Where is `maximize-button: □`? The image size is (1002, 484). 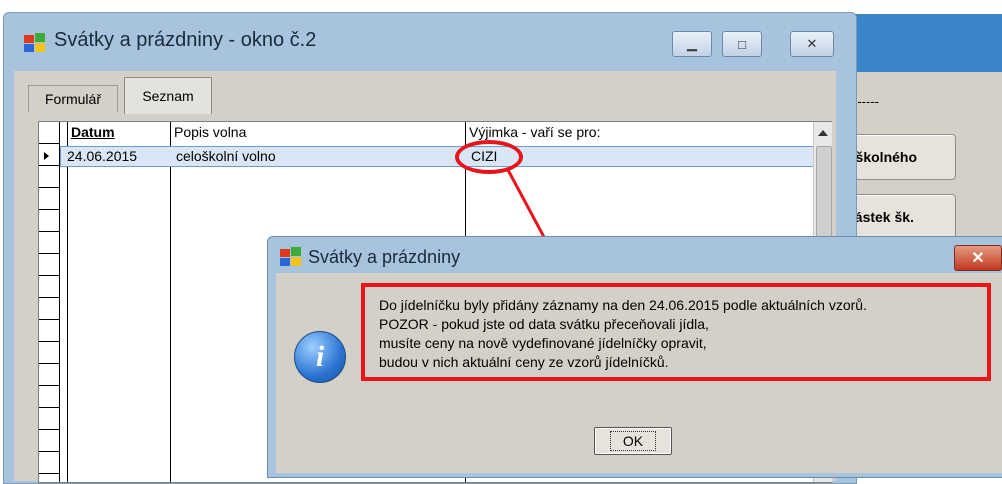 maximize-button: □ is located at coordinates (742, 44).